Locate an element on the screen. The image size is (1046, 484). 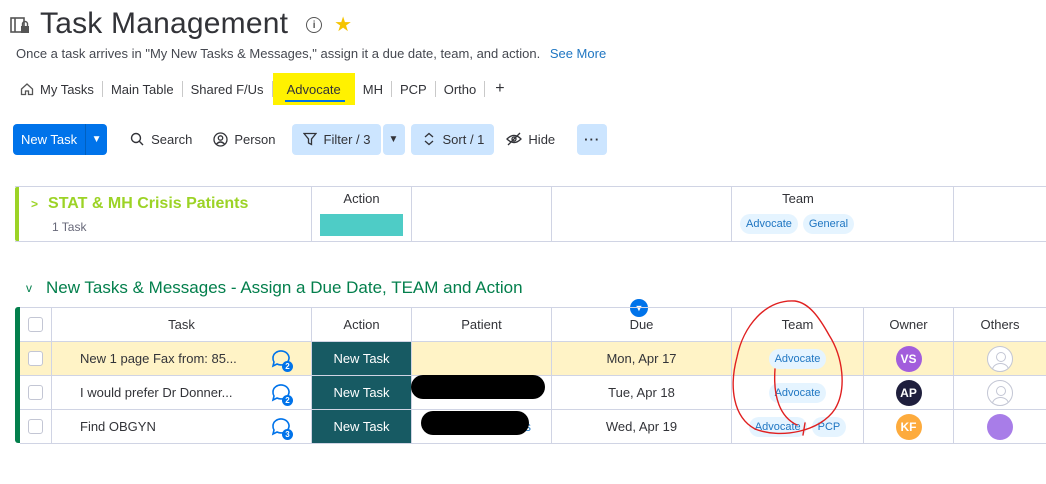
patient-cell is located at coordinates (481, 358).